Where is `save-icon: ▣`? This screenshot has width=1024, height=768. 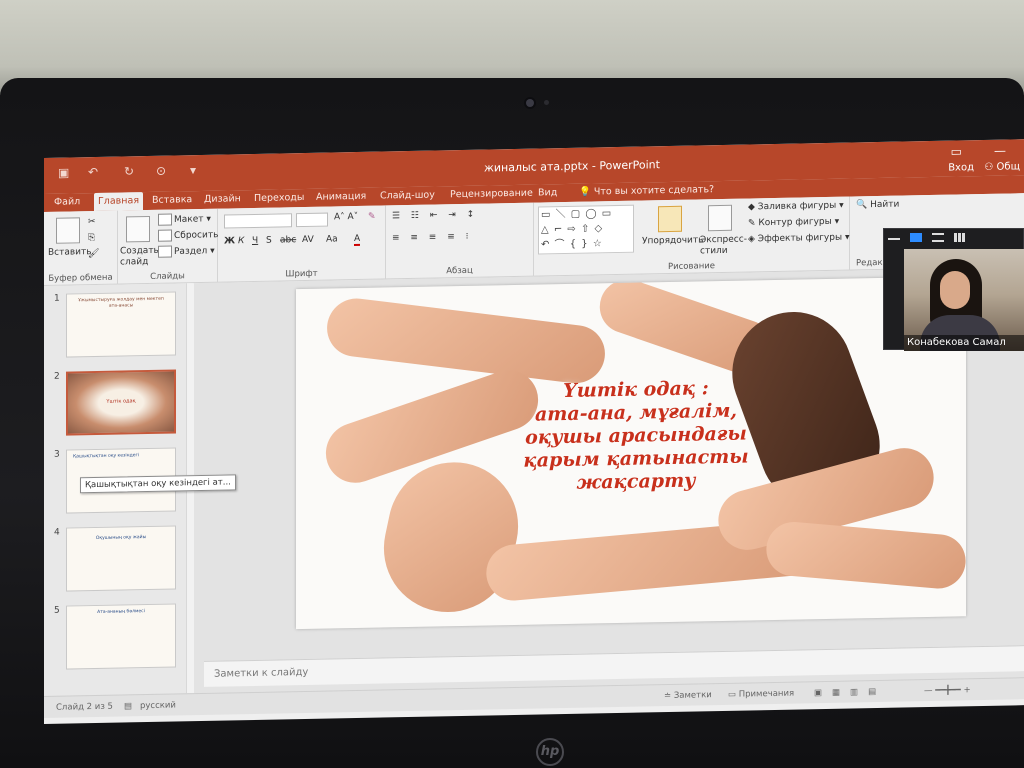
save-icon: ▣ is located at coordinates (63, 173).